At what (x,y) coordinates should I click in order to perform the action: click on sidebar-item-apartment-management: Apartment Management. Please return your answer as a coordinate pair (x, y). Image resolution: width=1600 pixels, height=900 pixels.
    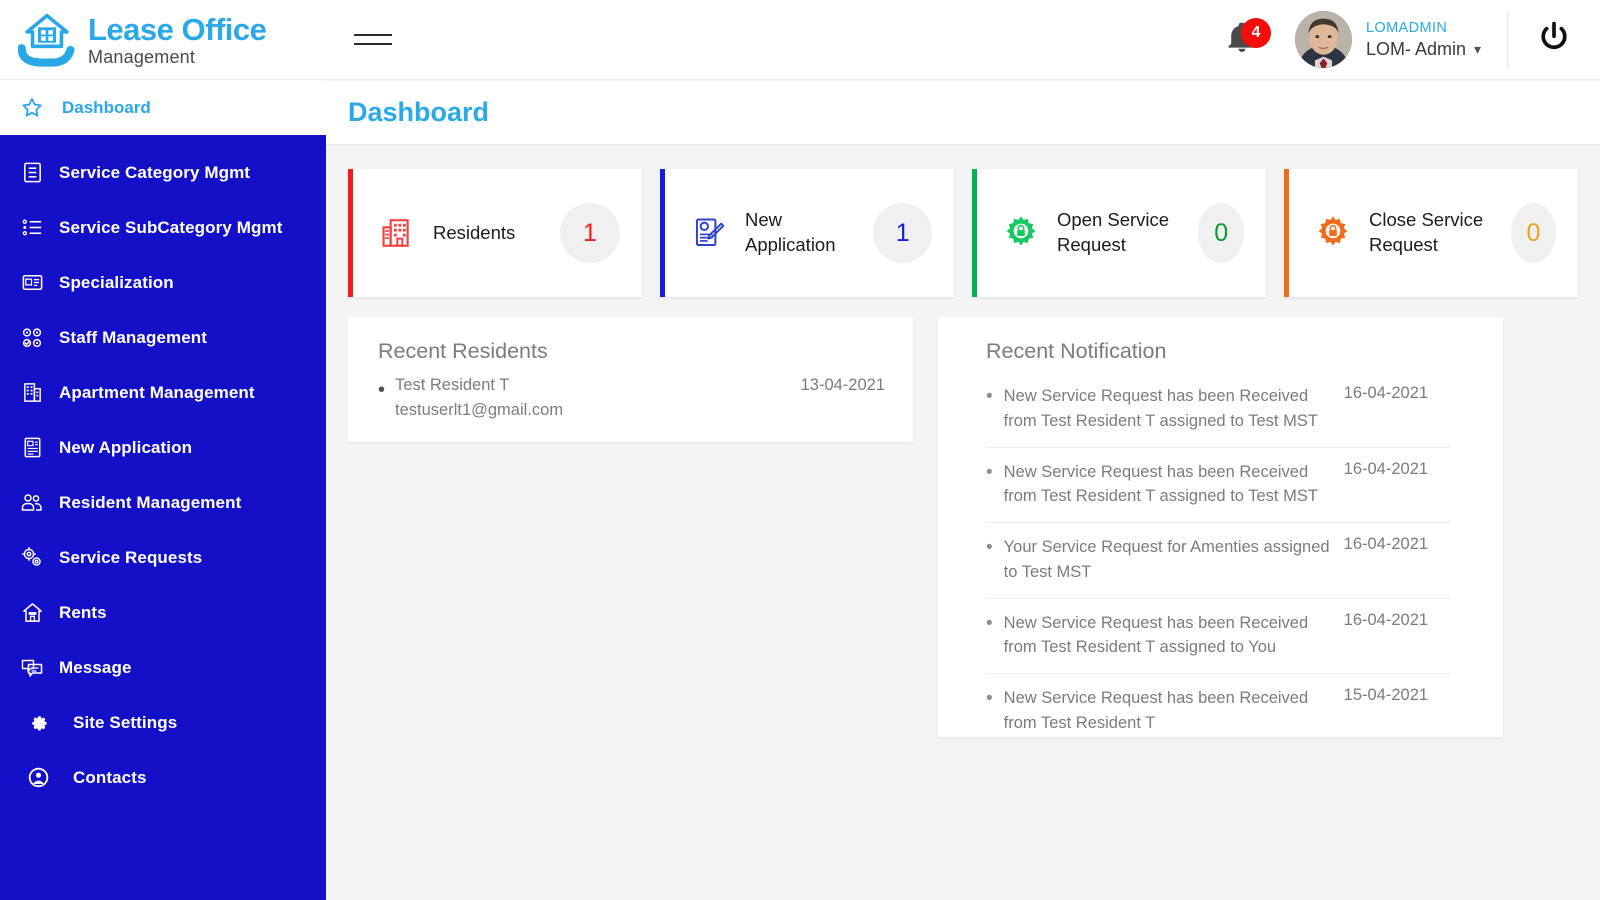
    Looking at the image, I should click on (163, 392).